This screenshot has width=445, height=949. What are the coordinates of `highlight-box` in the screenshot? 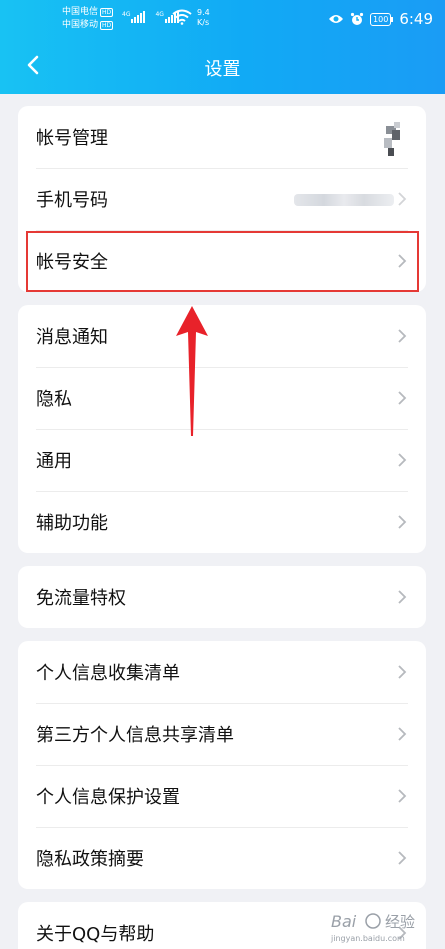 It's located at (222, 261).